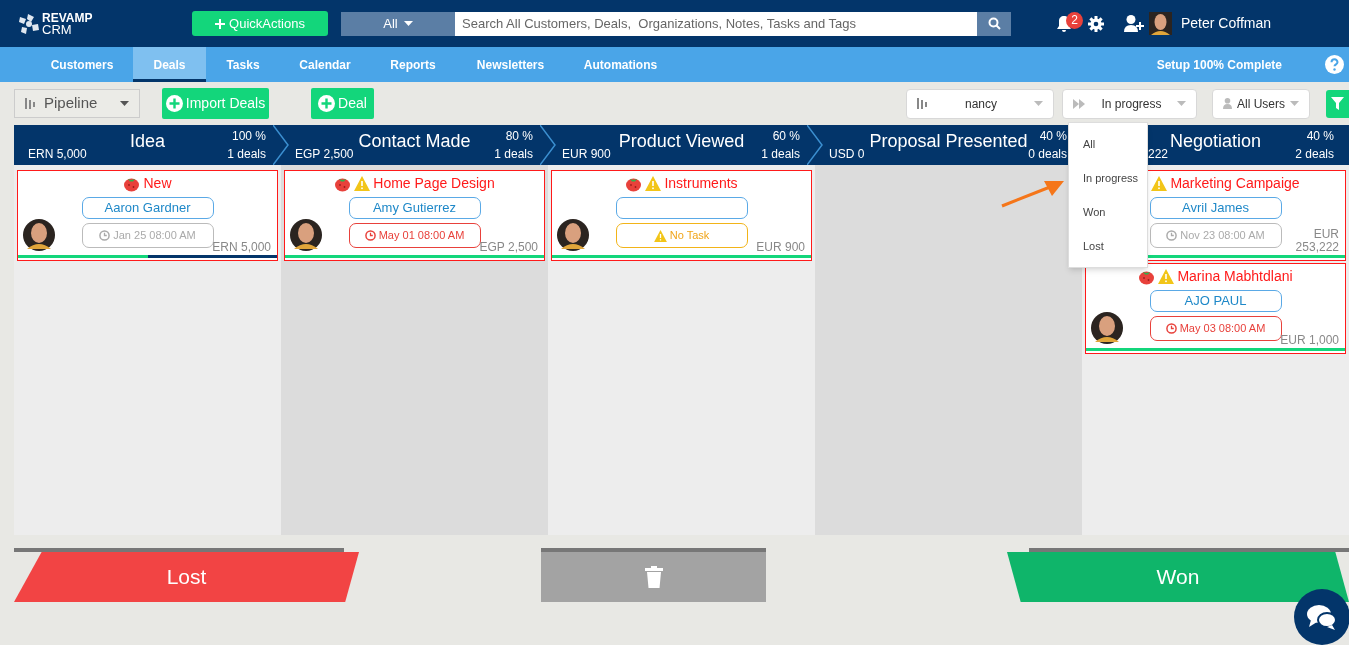  Describe the element at coordinates (398, 23) in the screenshot. I see `search-scope-dropdown: All` at that location.